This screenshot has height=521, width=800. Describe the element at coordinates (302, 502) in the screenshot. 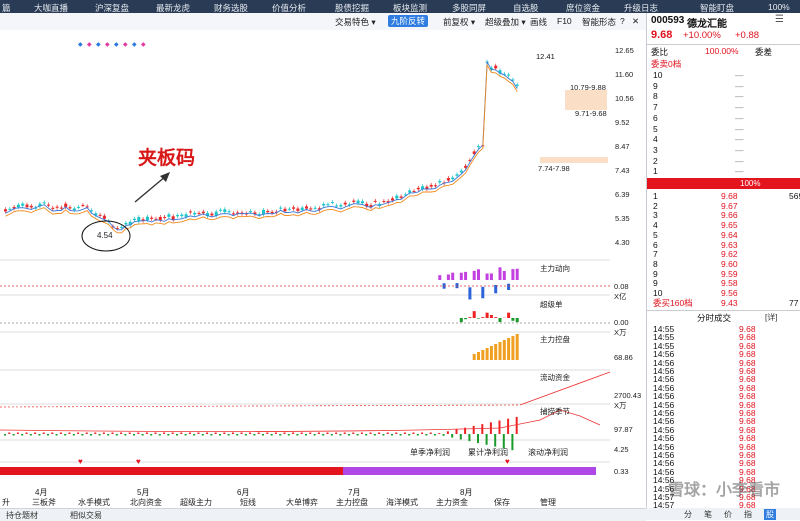

I see `strategy-tab-6: 大单博弈` at that location.